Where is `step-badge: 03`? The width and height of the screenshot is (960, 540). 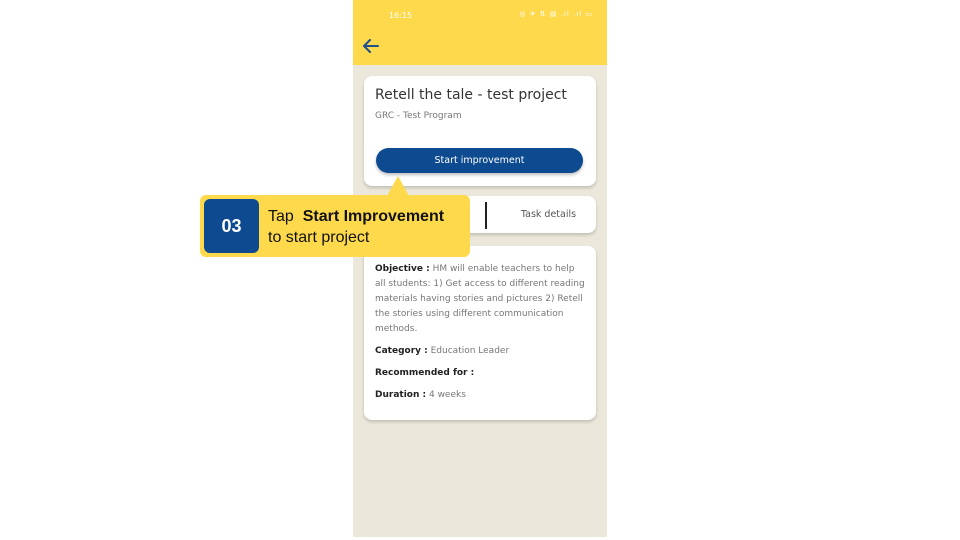 step-badge: 03 is located at coordinates (231, 226).